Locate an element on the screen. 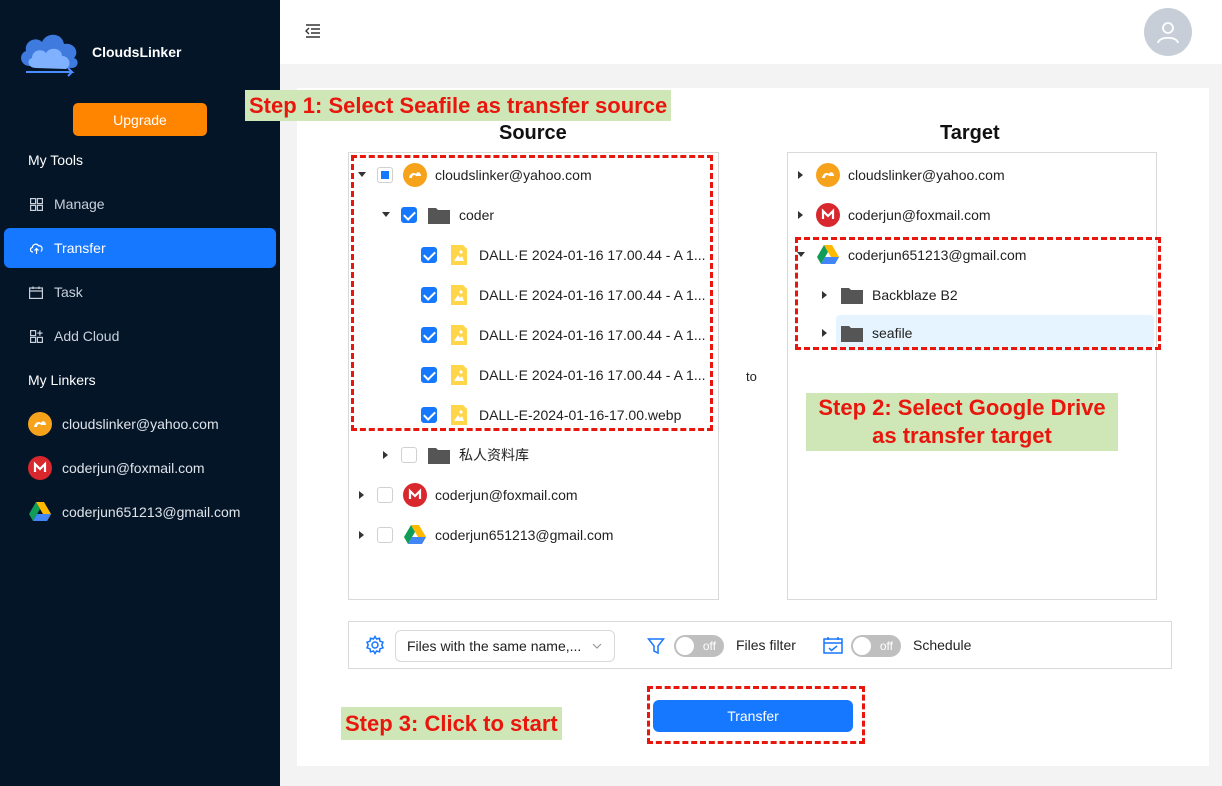 The width and height of the screenshot is (1222, 786). transfer-highlight-box is located at coordinates (756, 715).